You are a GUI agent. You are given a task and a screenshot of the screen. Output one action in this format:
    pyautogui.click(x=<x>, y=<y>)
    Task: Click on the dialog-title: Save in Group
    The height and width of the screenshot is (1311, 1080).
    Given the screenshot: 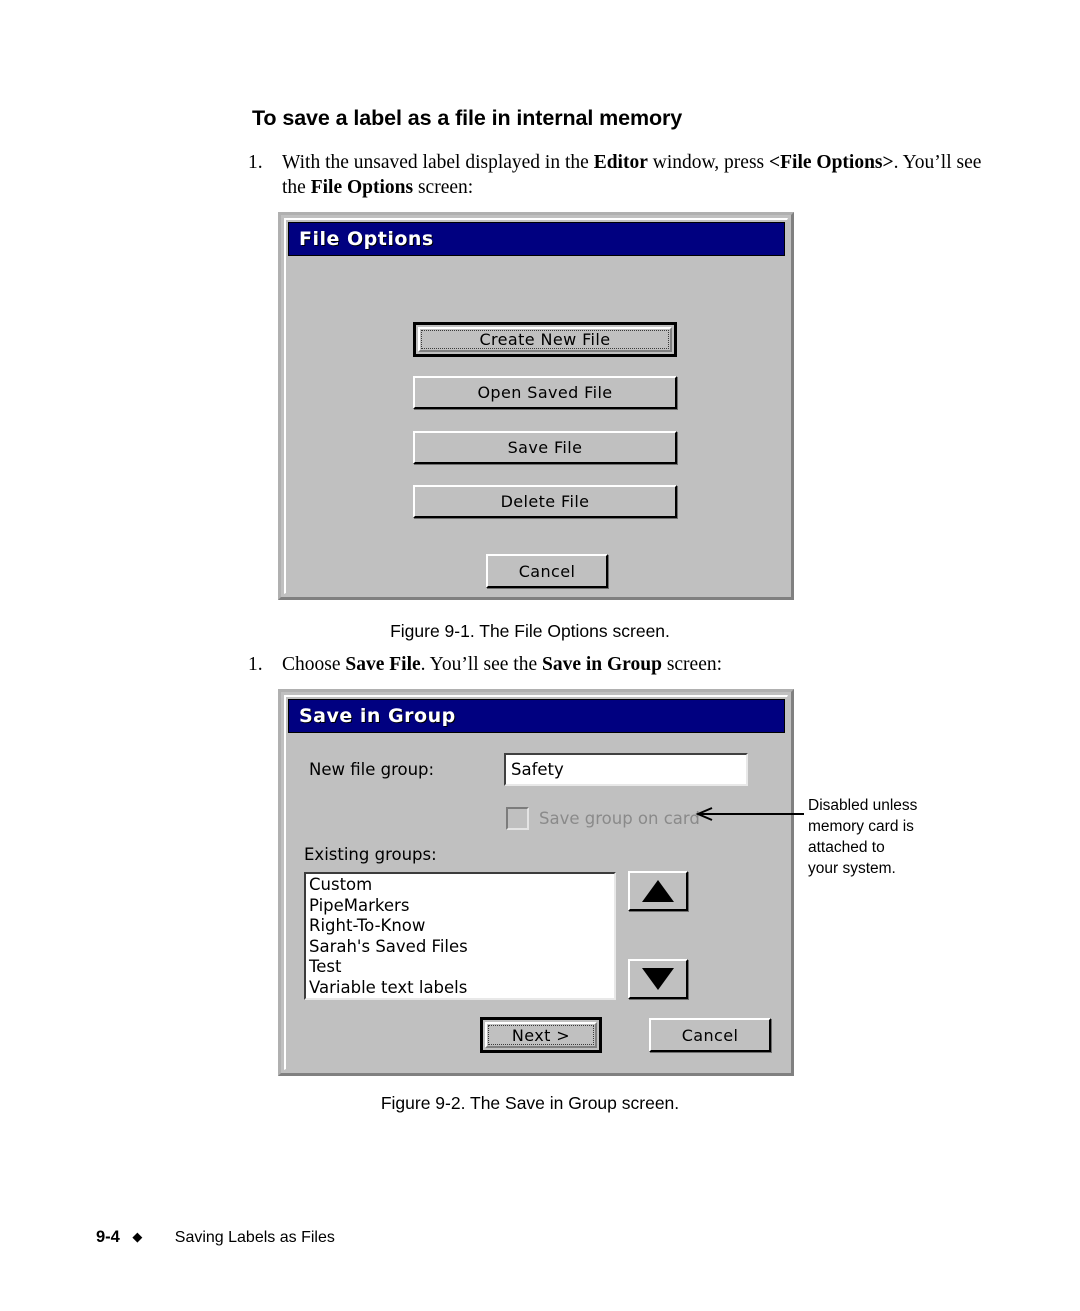 What is the action you would take?
    pyautogui.click(x=377, y=716)
    